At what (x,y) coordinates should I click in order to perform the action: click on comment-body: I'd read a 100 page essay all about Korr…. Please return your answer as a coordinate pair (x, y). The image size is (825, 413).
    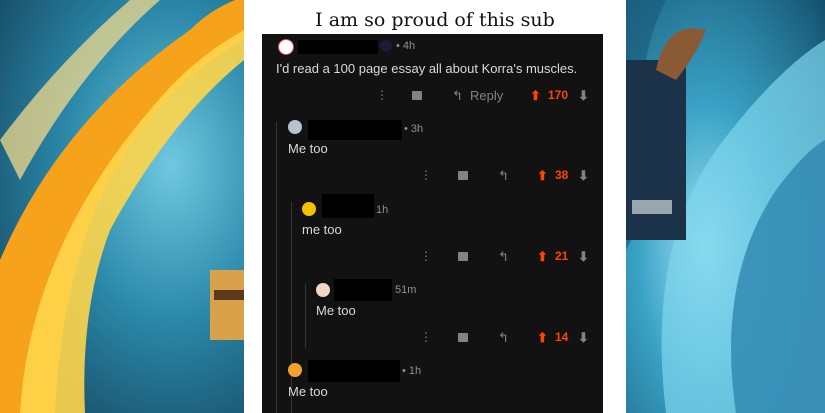
    Looking at the image, I should click on (427, 68).